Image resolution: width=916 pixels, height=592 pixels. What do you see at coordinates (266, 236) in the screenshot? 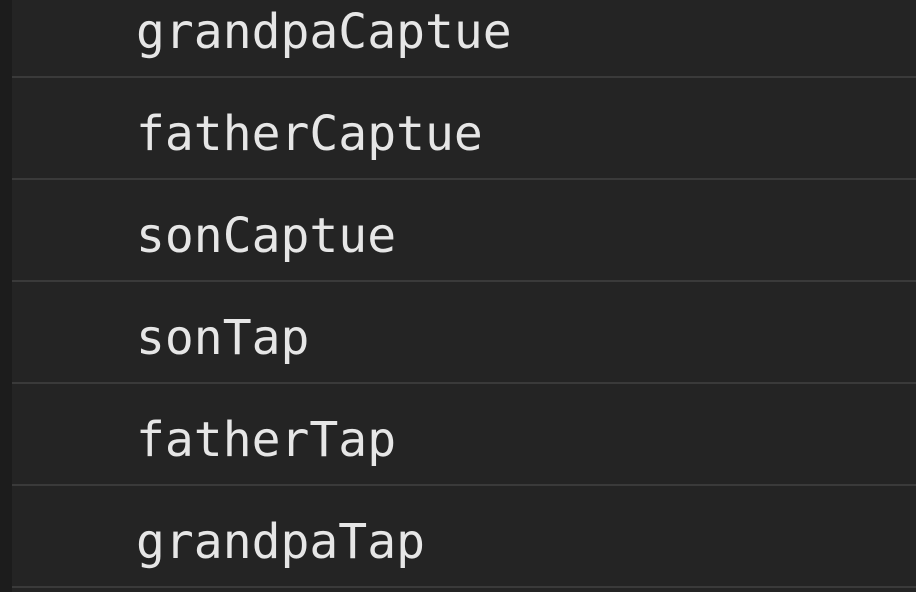
I see `console-log-message: sonCaptue` at bounding box center [266, 236].